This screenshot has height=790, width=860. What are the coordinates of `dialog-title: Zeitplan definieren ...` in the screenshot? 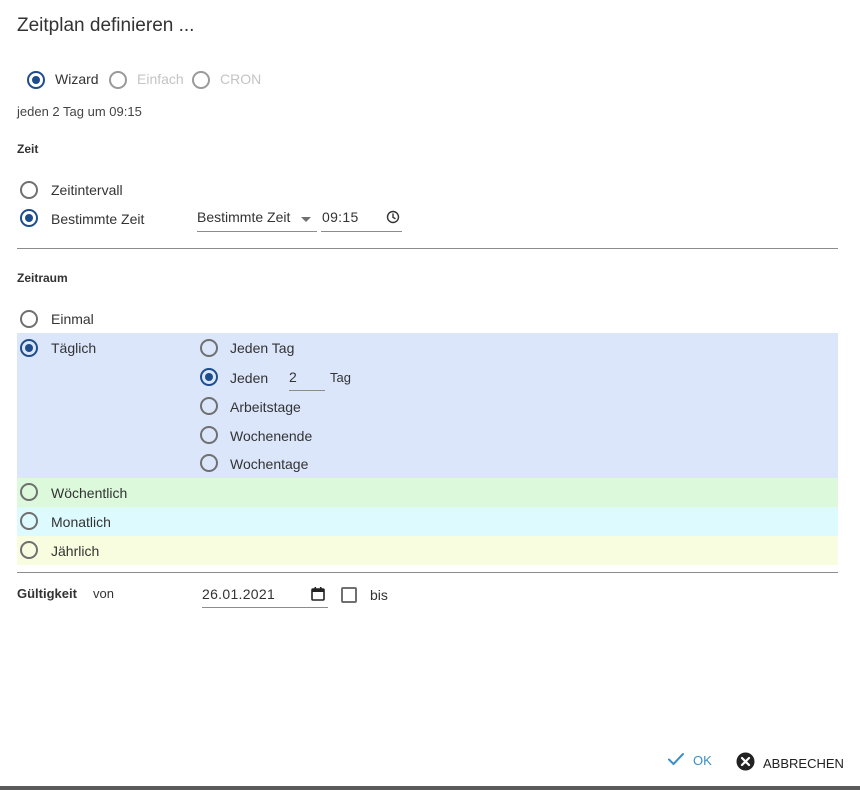 It's located at (106, 25).